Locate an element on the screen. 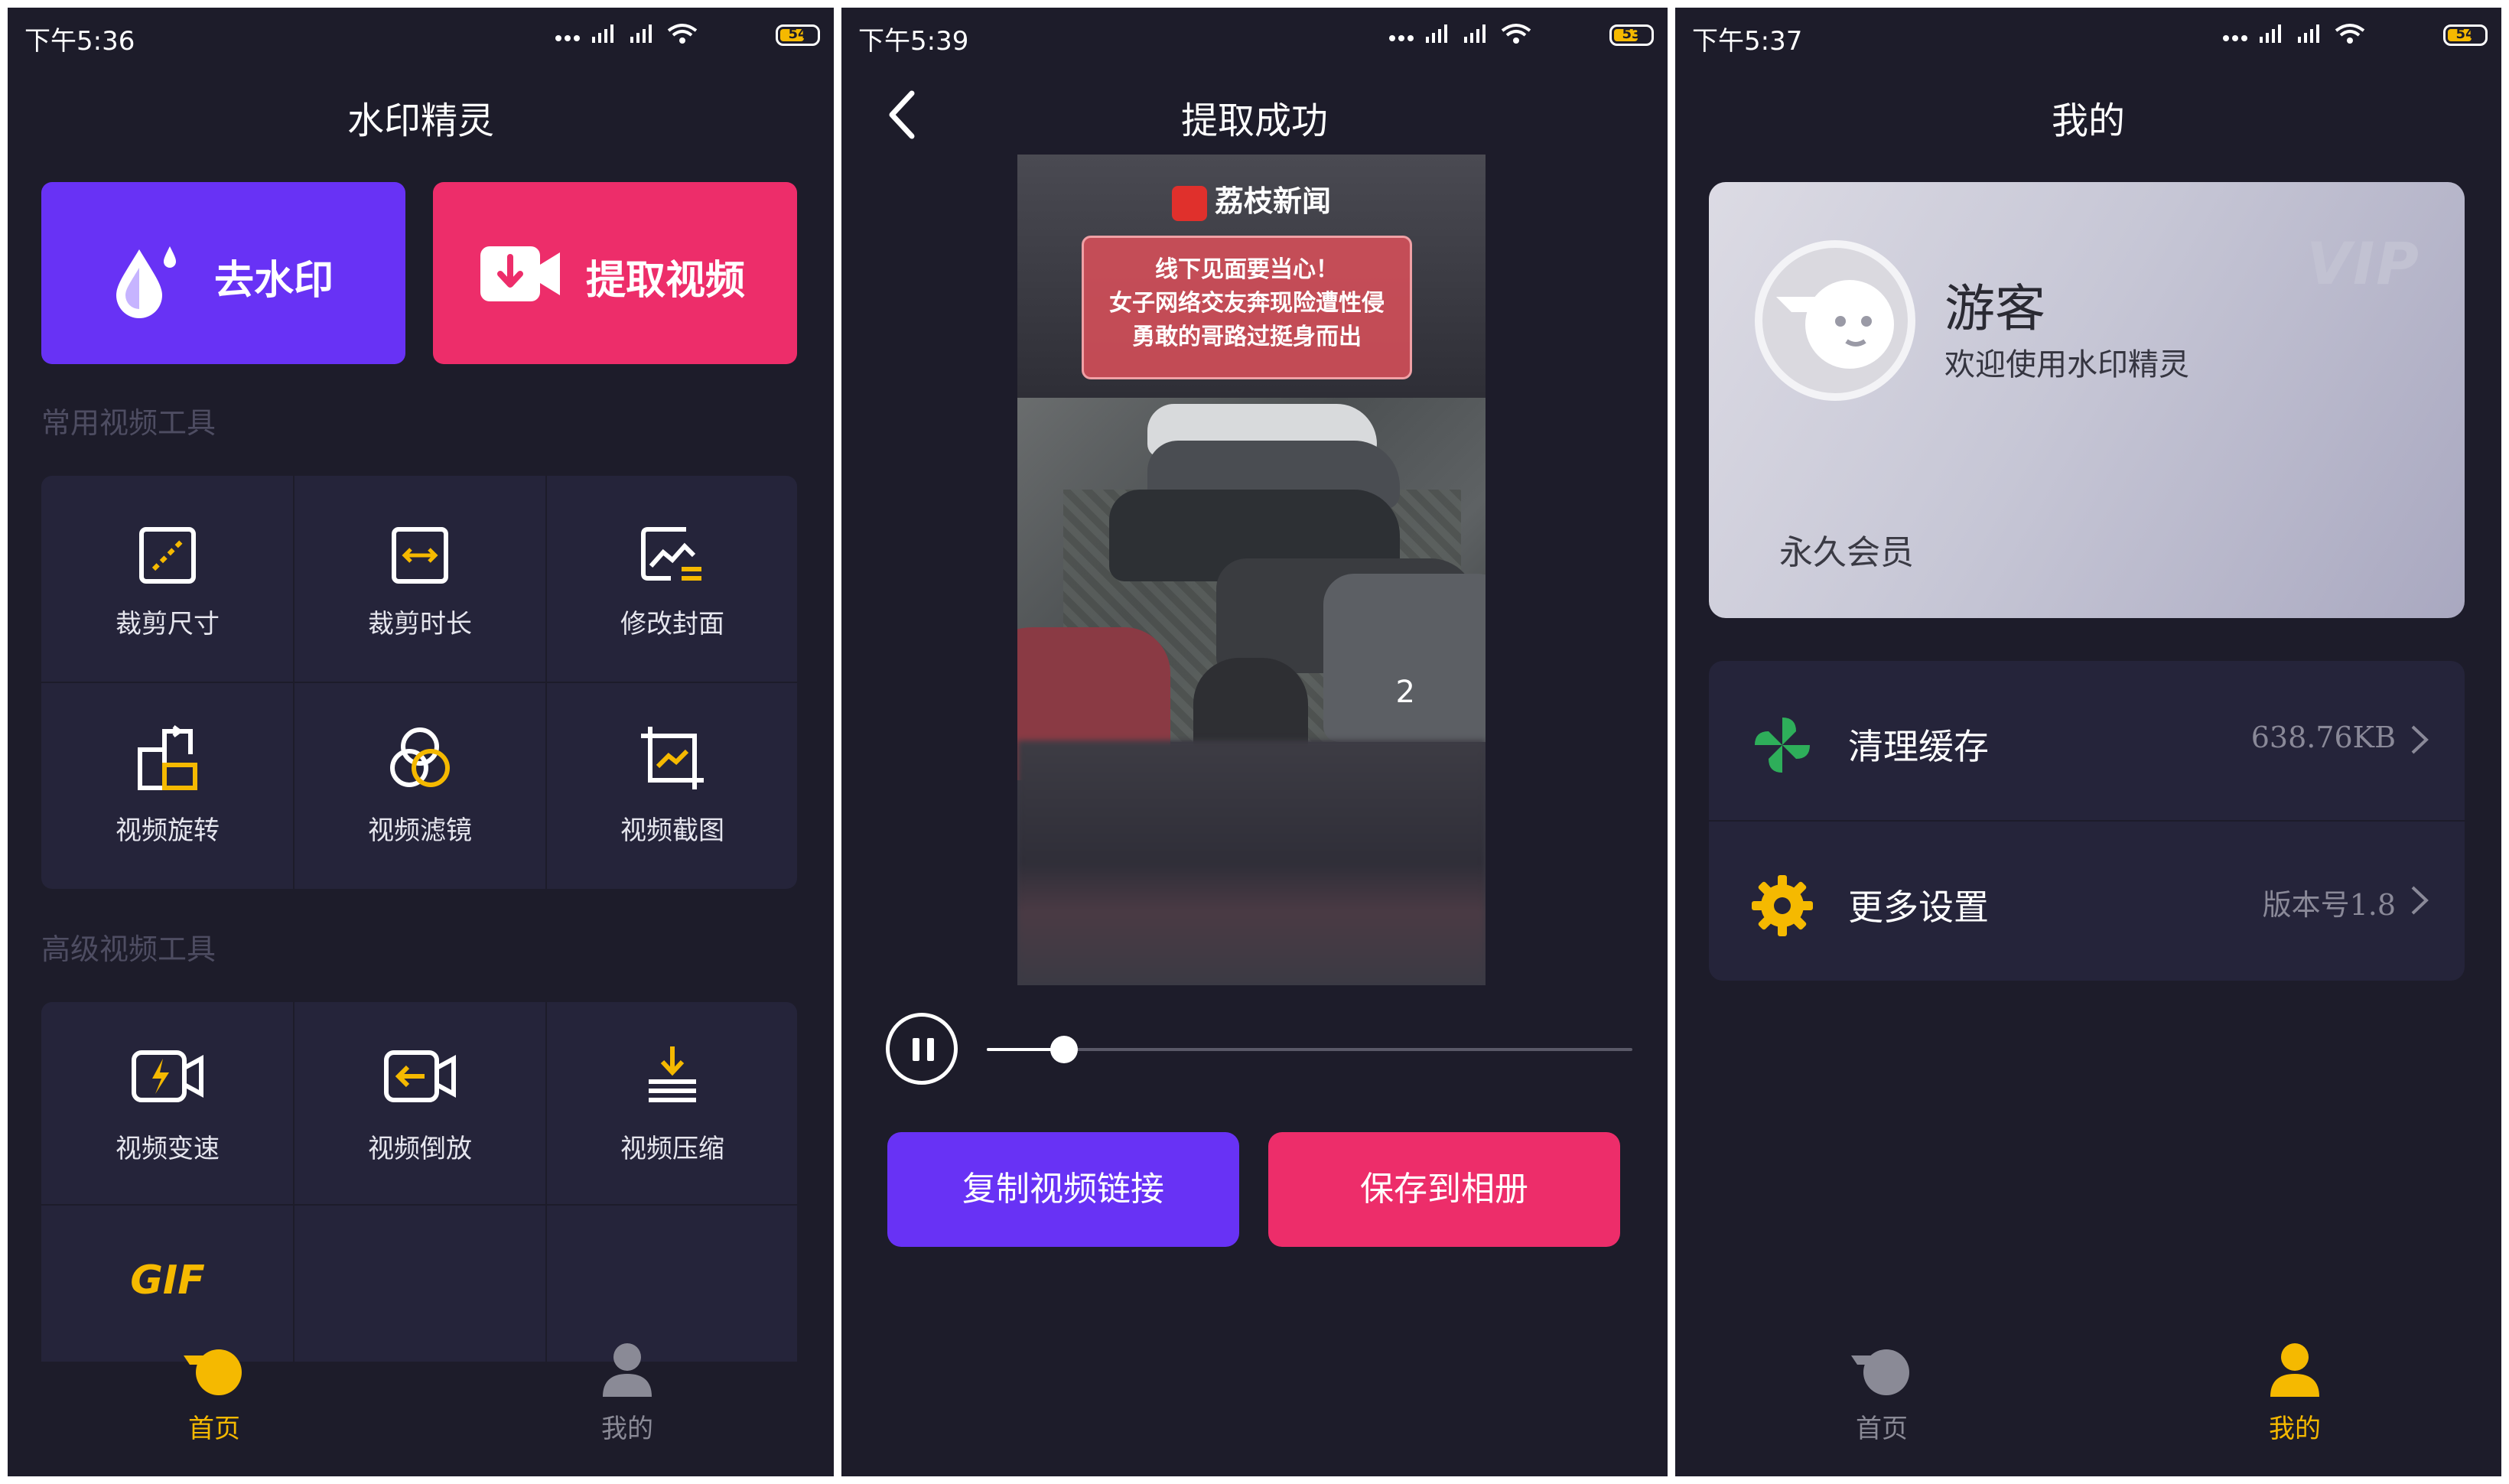 This screenshot has height=1484, width=2509. video-headline: 线下见面要当心！ 女子网络交友奔现险遭性侵 勇敢的哥路过挺身而出 is located at coordinates (1247, 307).